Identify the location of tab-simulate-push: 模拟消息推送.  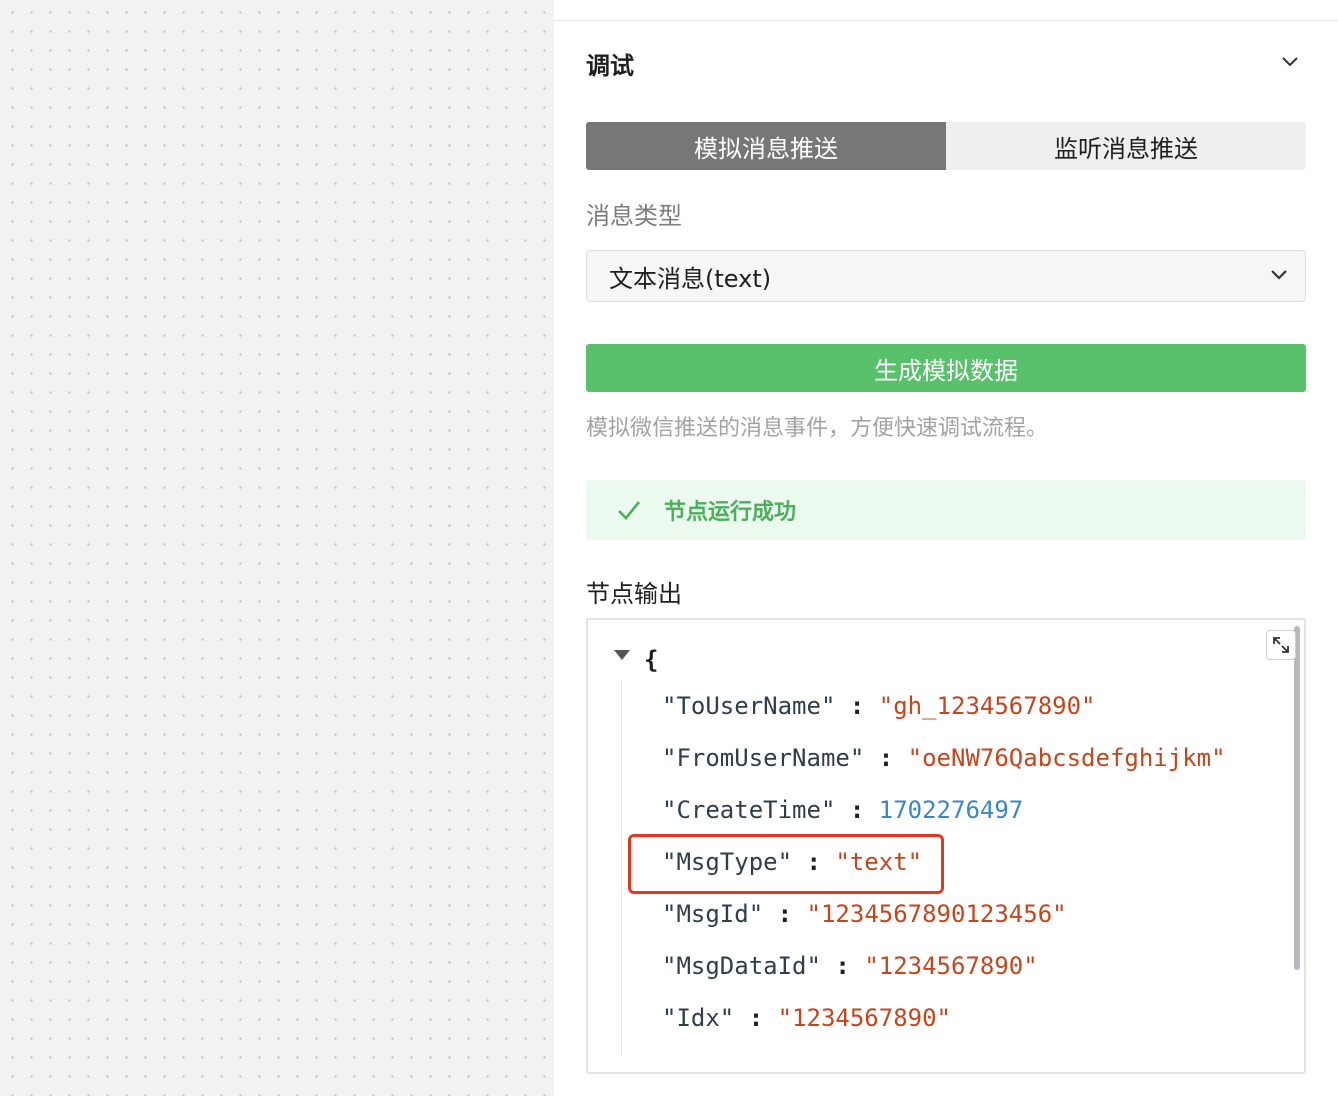
(766, 146).